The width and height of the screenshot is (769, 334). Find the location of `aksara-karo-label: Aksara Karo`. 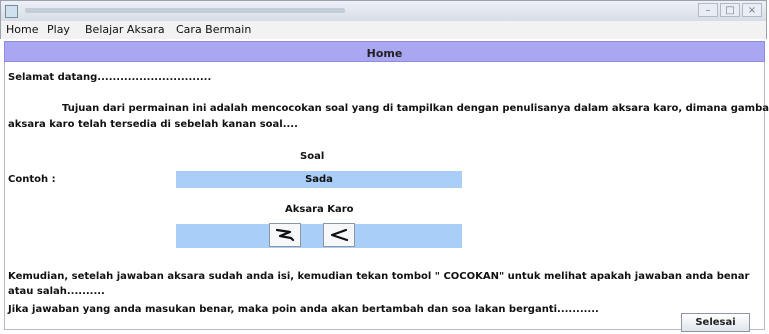

aksara-karo-label: Aksara Karo is located at coordinates (319, 209).